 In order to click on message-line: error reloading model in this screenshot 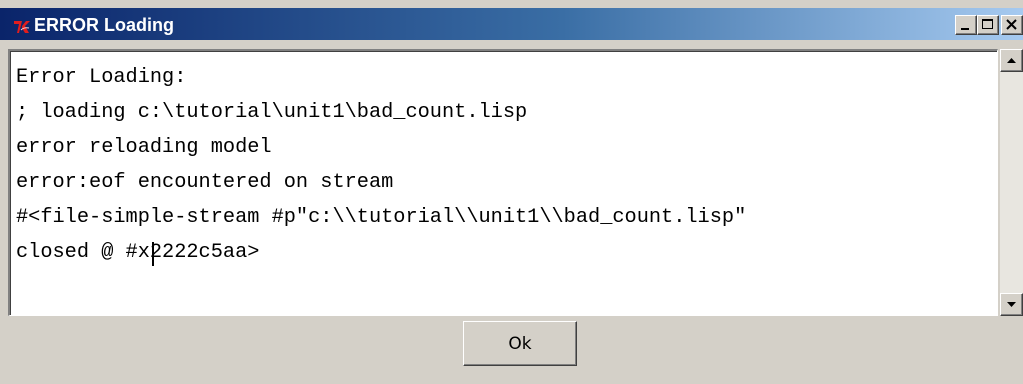, I will do `click(144, 147)`.